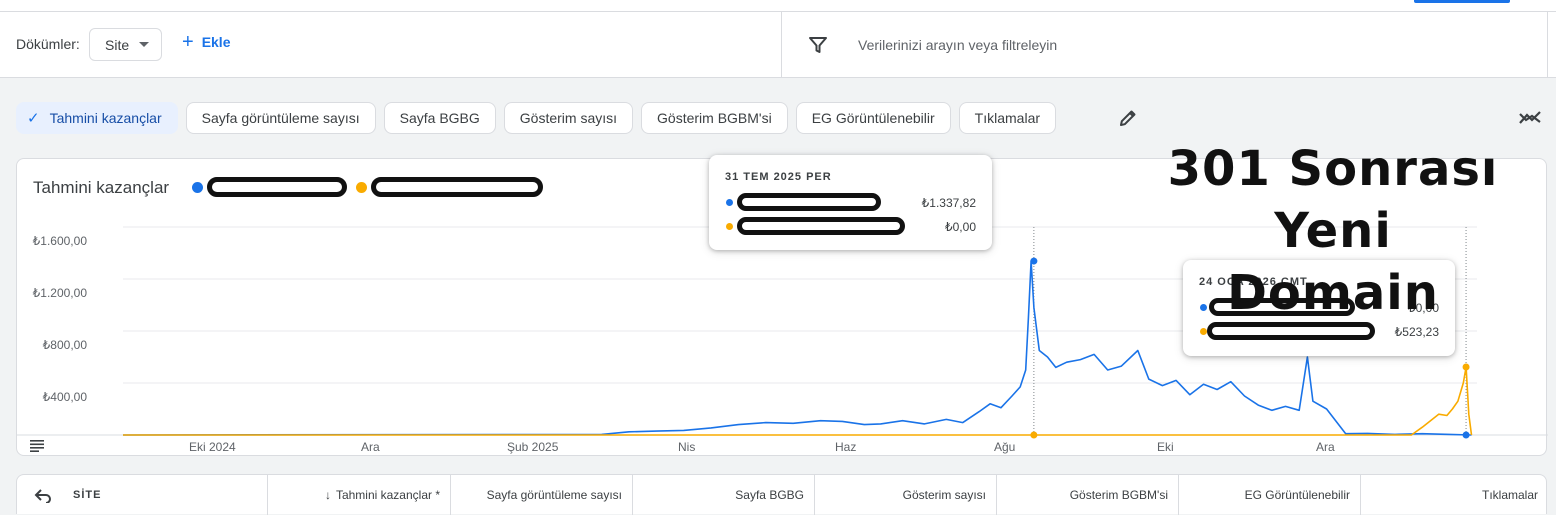 This screenshot has width=1556, height=515. I want to click on chip-impression-rpm: Gösterim BGBM'si, so click(714, 118).